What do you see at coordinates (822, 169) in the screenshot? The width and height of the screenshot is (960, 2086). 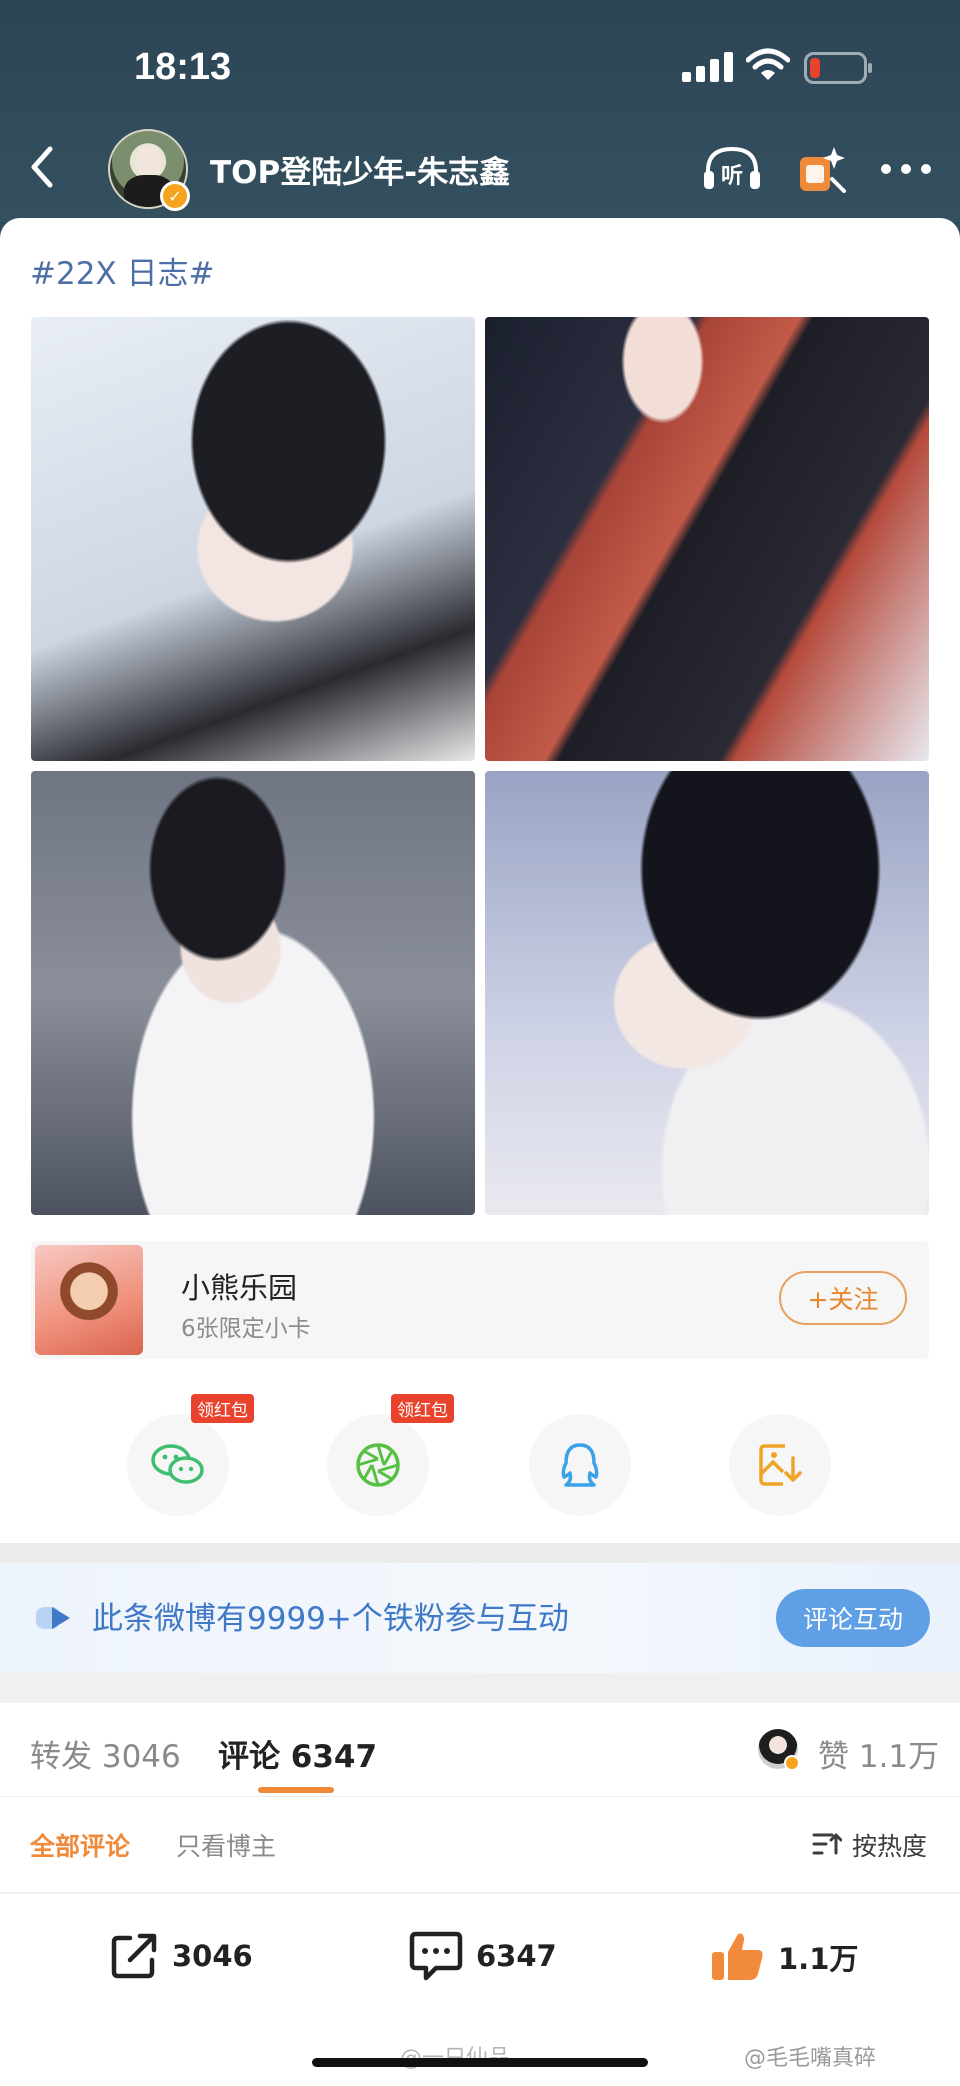 I see `sparkle-gift-icon` at bounding box center [822, 169].